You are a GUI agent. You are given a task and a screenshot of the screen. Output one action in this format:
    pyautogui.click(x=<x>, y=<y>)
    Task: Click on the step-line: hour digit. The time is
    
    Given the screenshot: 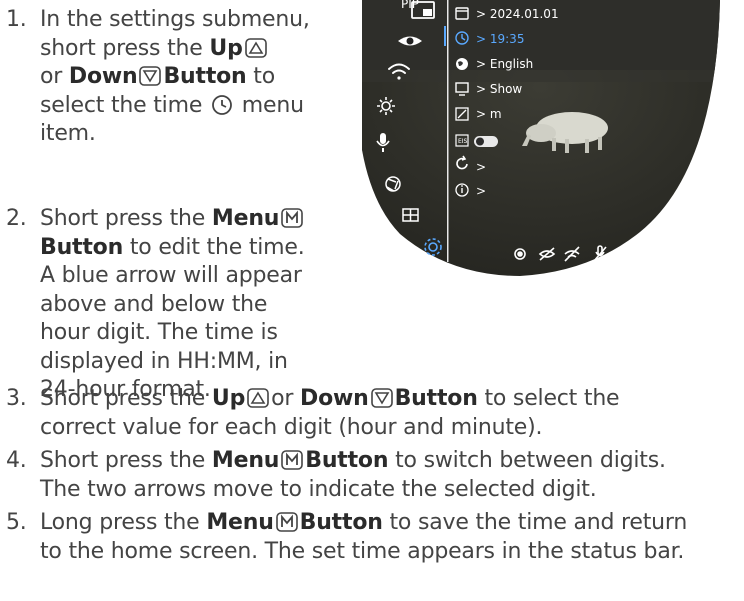 What is the action you would take?
    pyautogui.click(x=172, y=333)
    